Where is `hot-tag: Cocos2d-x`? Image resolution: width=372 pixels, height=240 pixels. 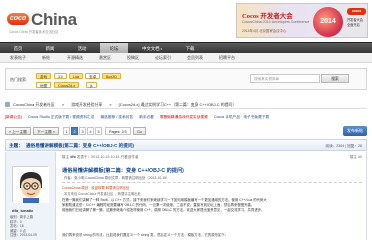 hot-tag: Cocos2d-x is located at coordinates (67, 85).